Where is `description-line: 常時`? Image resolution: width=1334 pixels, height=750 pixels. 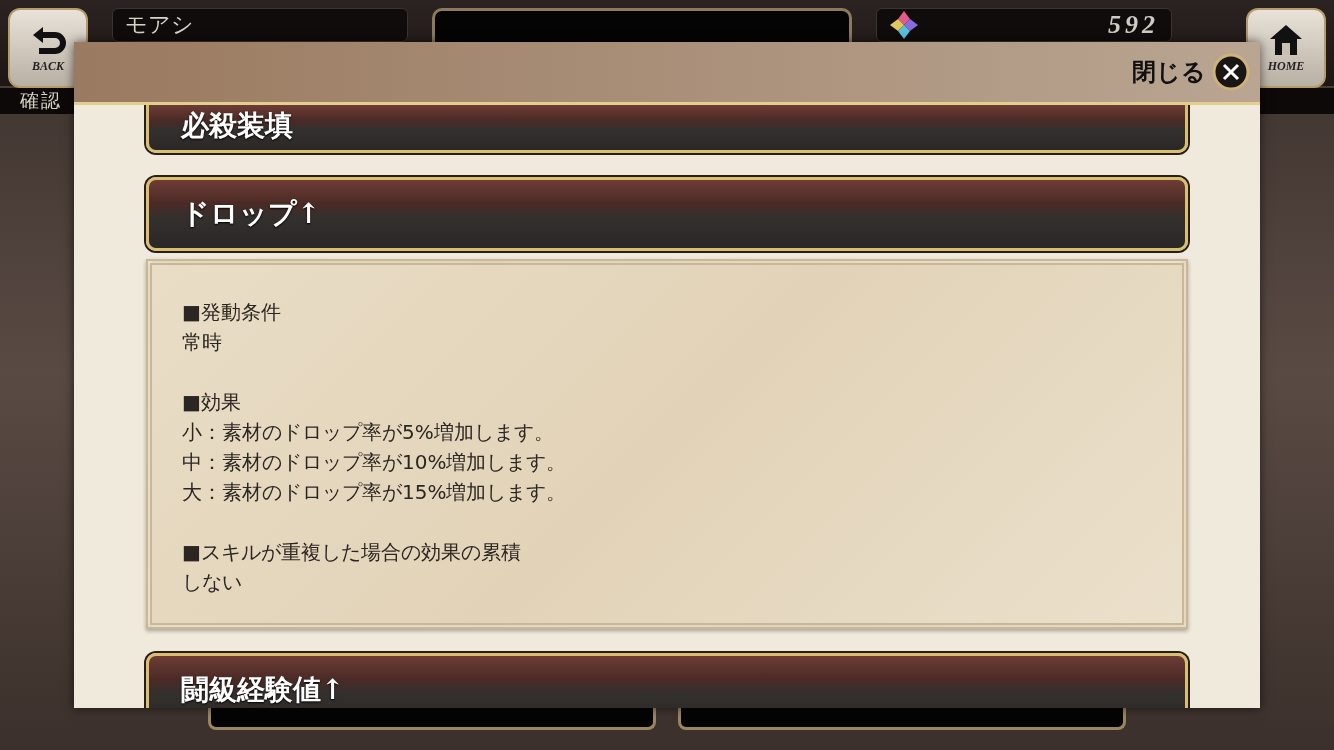
description-line: 常時 is located at coordinates (202, 342).